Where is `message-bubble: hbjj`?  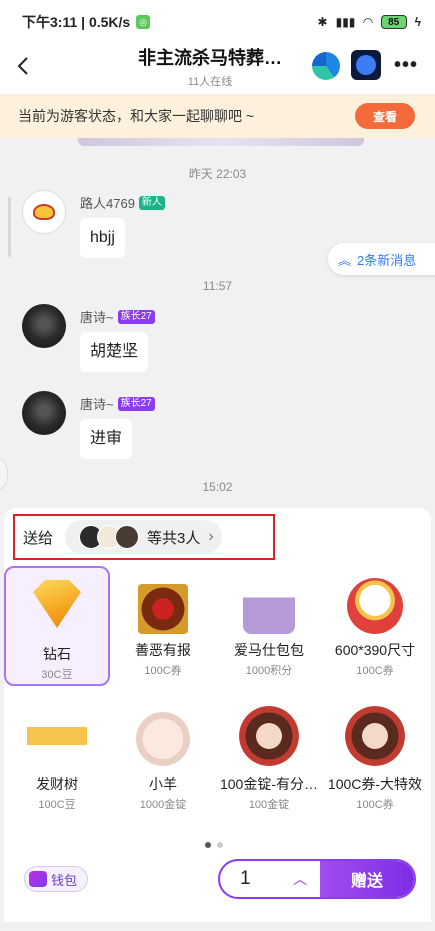 message-bubble: hbjj is located at coordinates (102, 238).